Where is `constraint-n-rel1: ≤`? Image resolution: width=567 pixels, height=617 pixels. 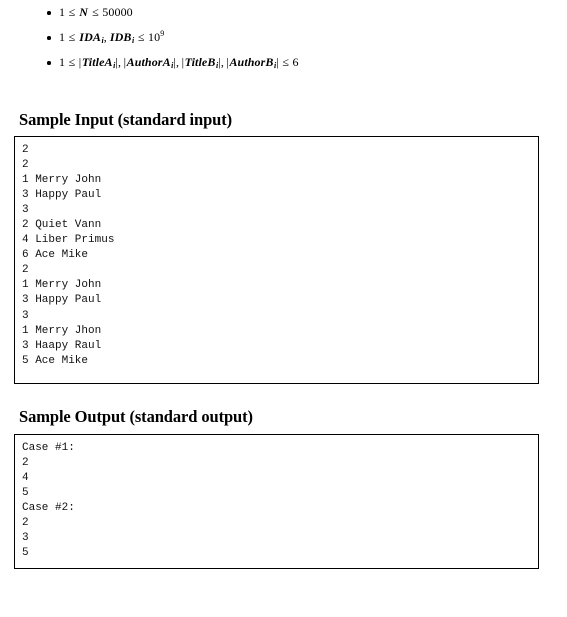 constraint-n-rel1: ≤ is located at coordinates (72, 12).